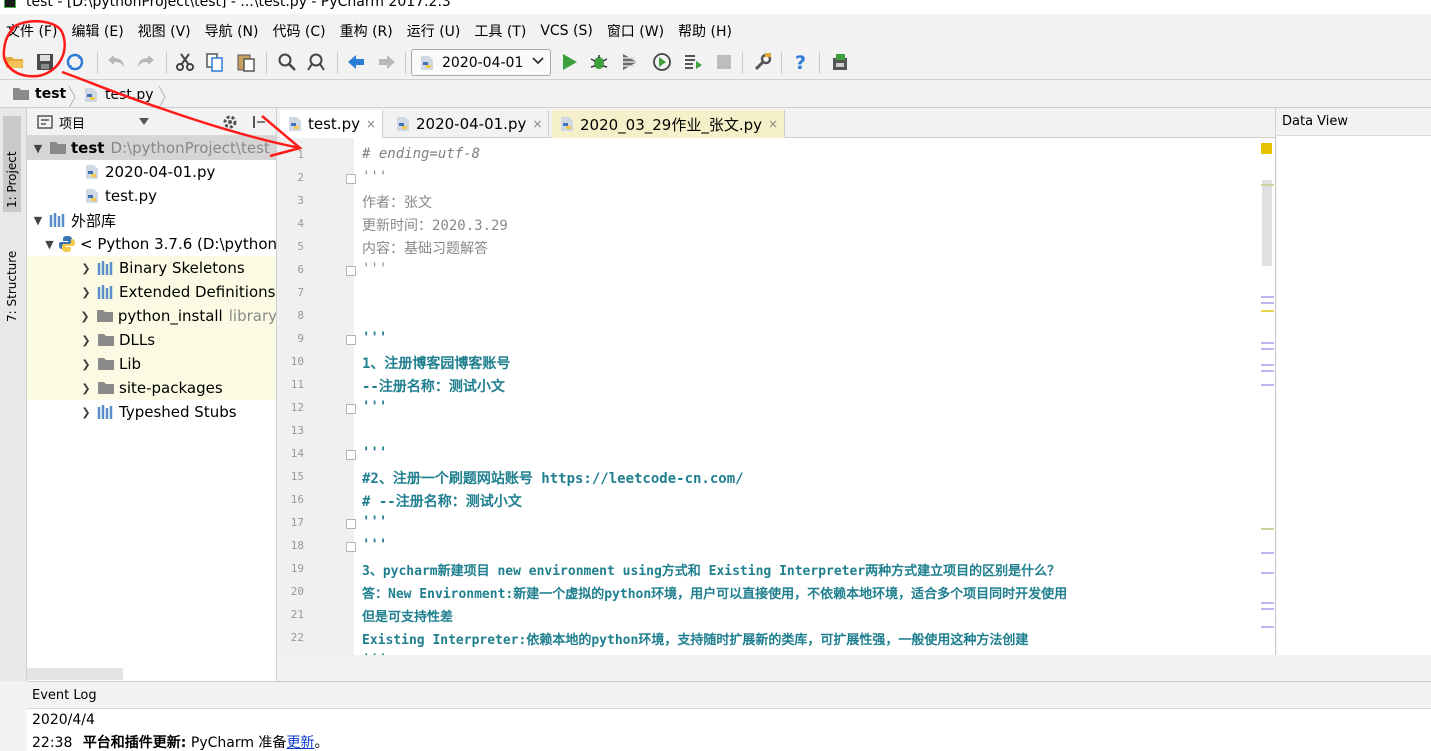 The width and height of the screenshot is (1431, 751). Describe the element at coordinates (298, 31) in the screenshot. I see `menu-code: 代码 (C)` at that location.